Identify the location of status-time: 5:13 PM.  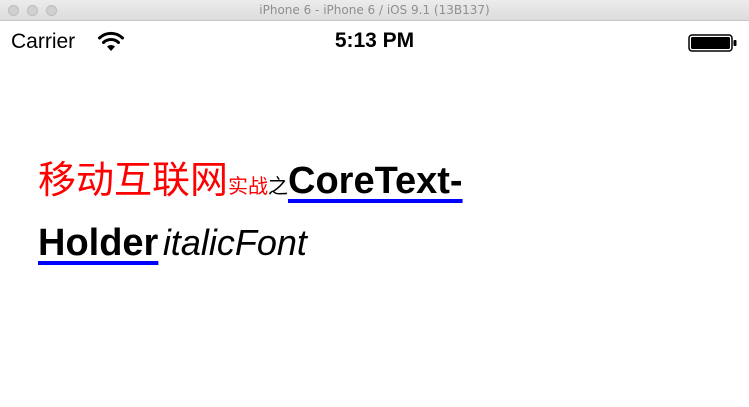
(374, 40).